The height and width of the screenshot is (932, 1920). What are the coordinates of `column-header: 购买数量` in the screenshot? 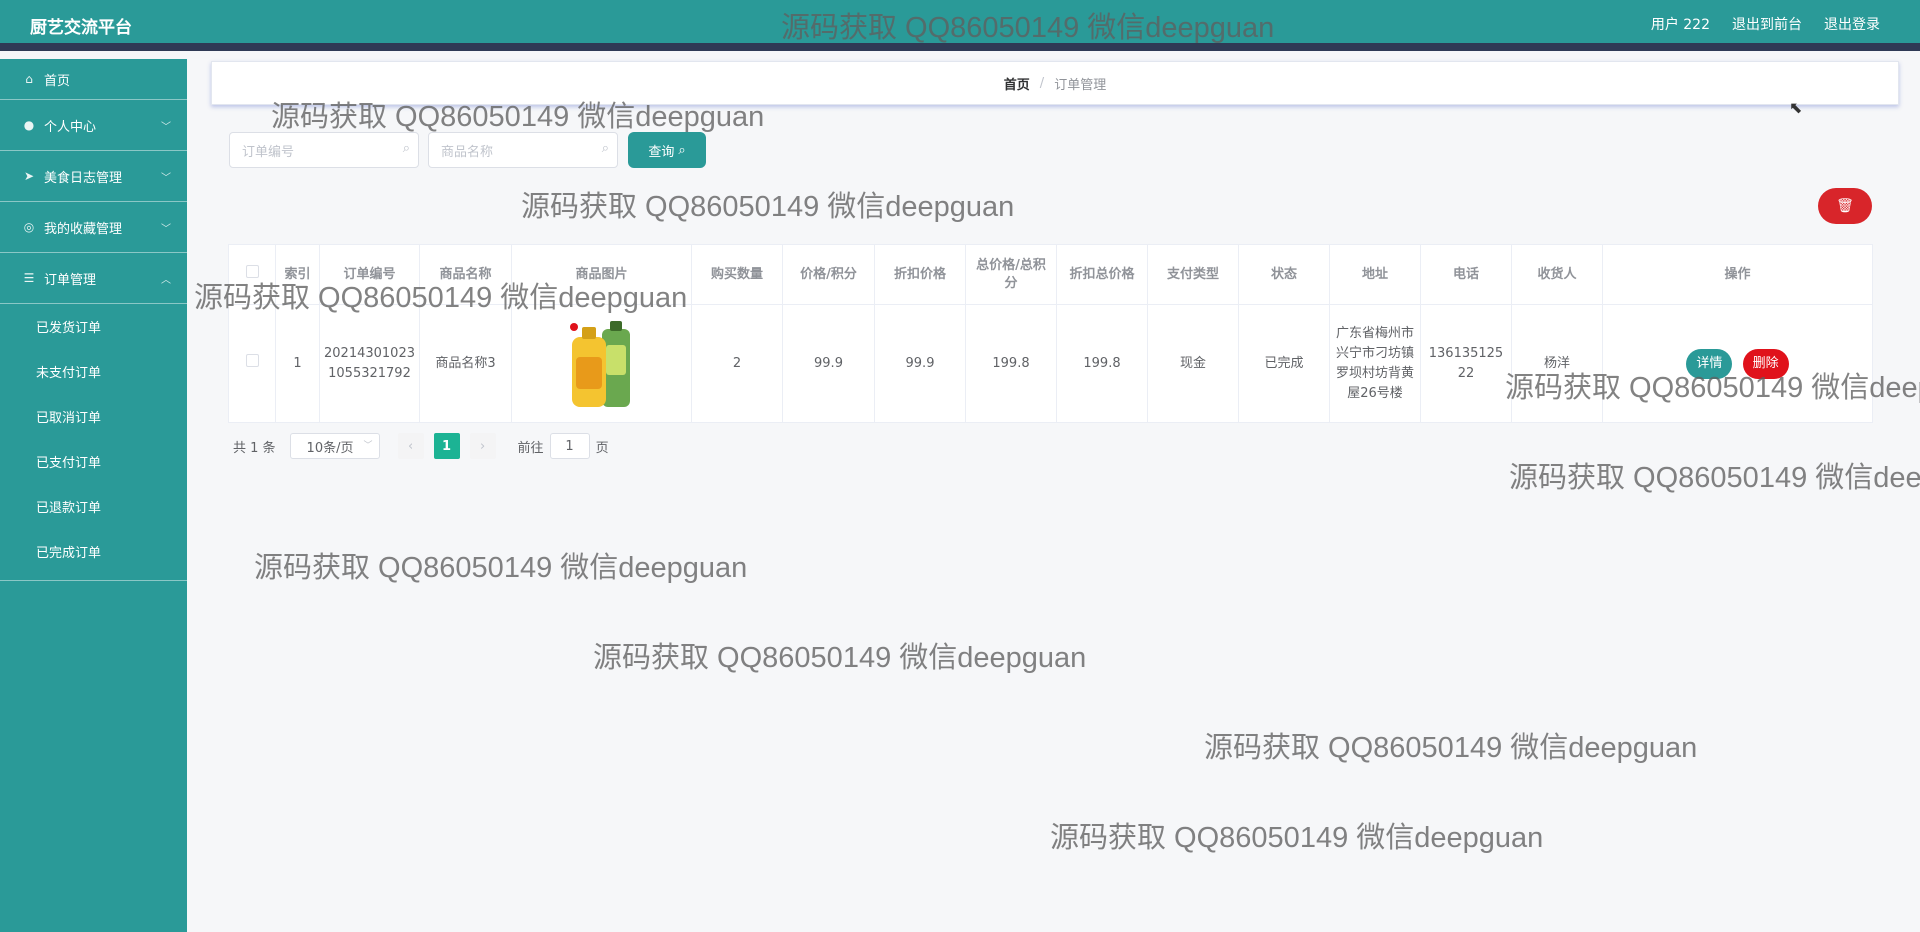 It's located at (737, 274).